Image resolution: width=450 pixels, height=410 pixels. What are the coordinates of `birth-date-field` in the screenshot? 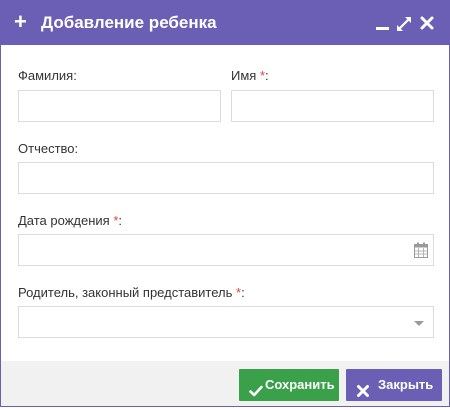 It's located at (226, 250).